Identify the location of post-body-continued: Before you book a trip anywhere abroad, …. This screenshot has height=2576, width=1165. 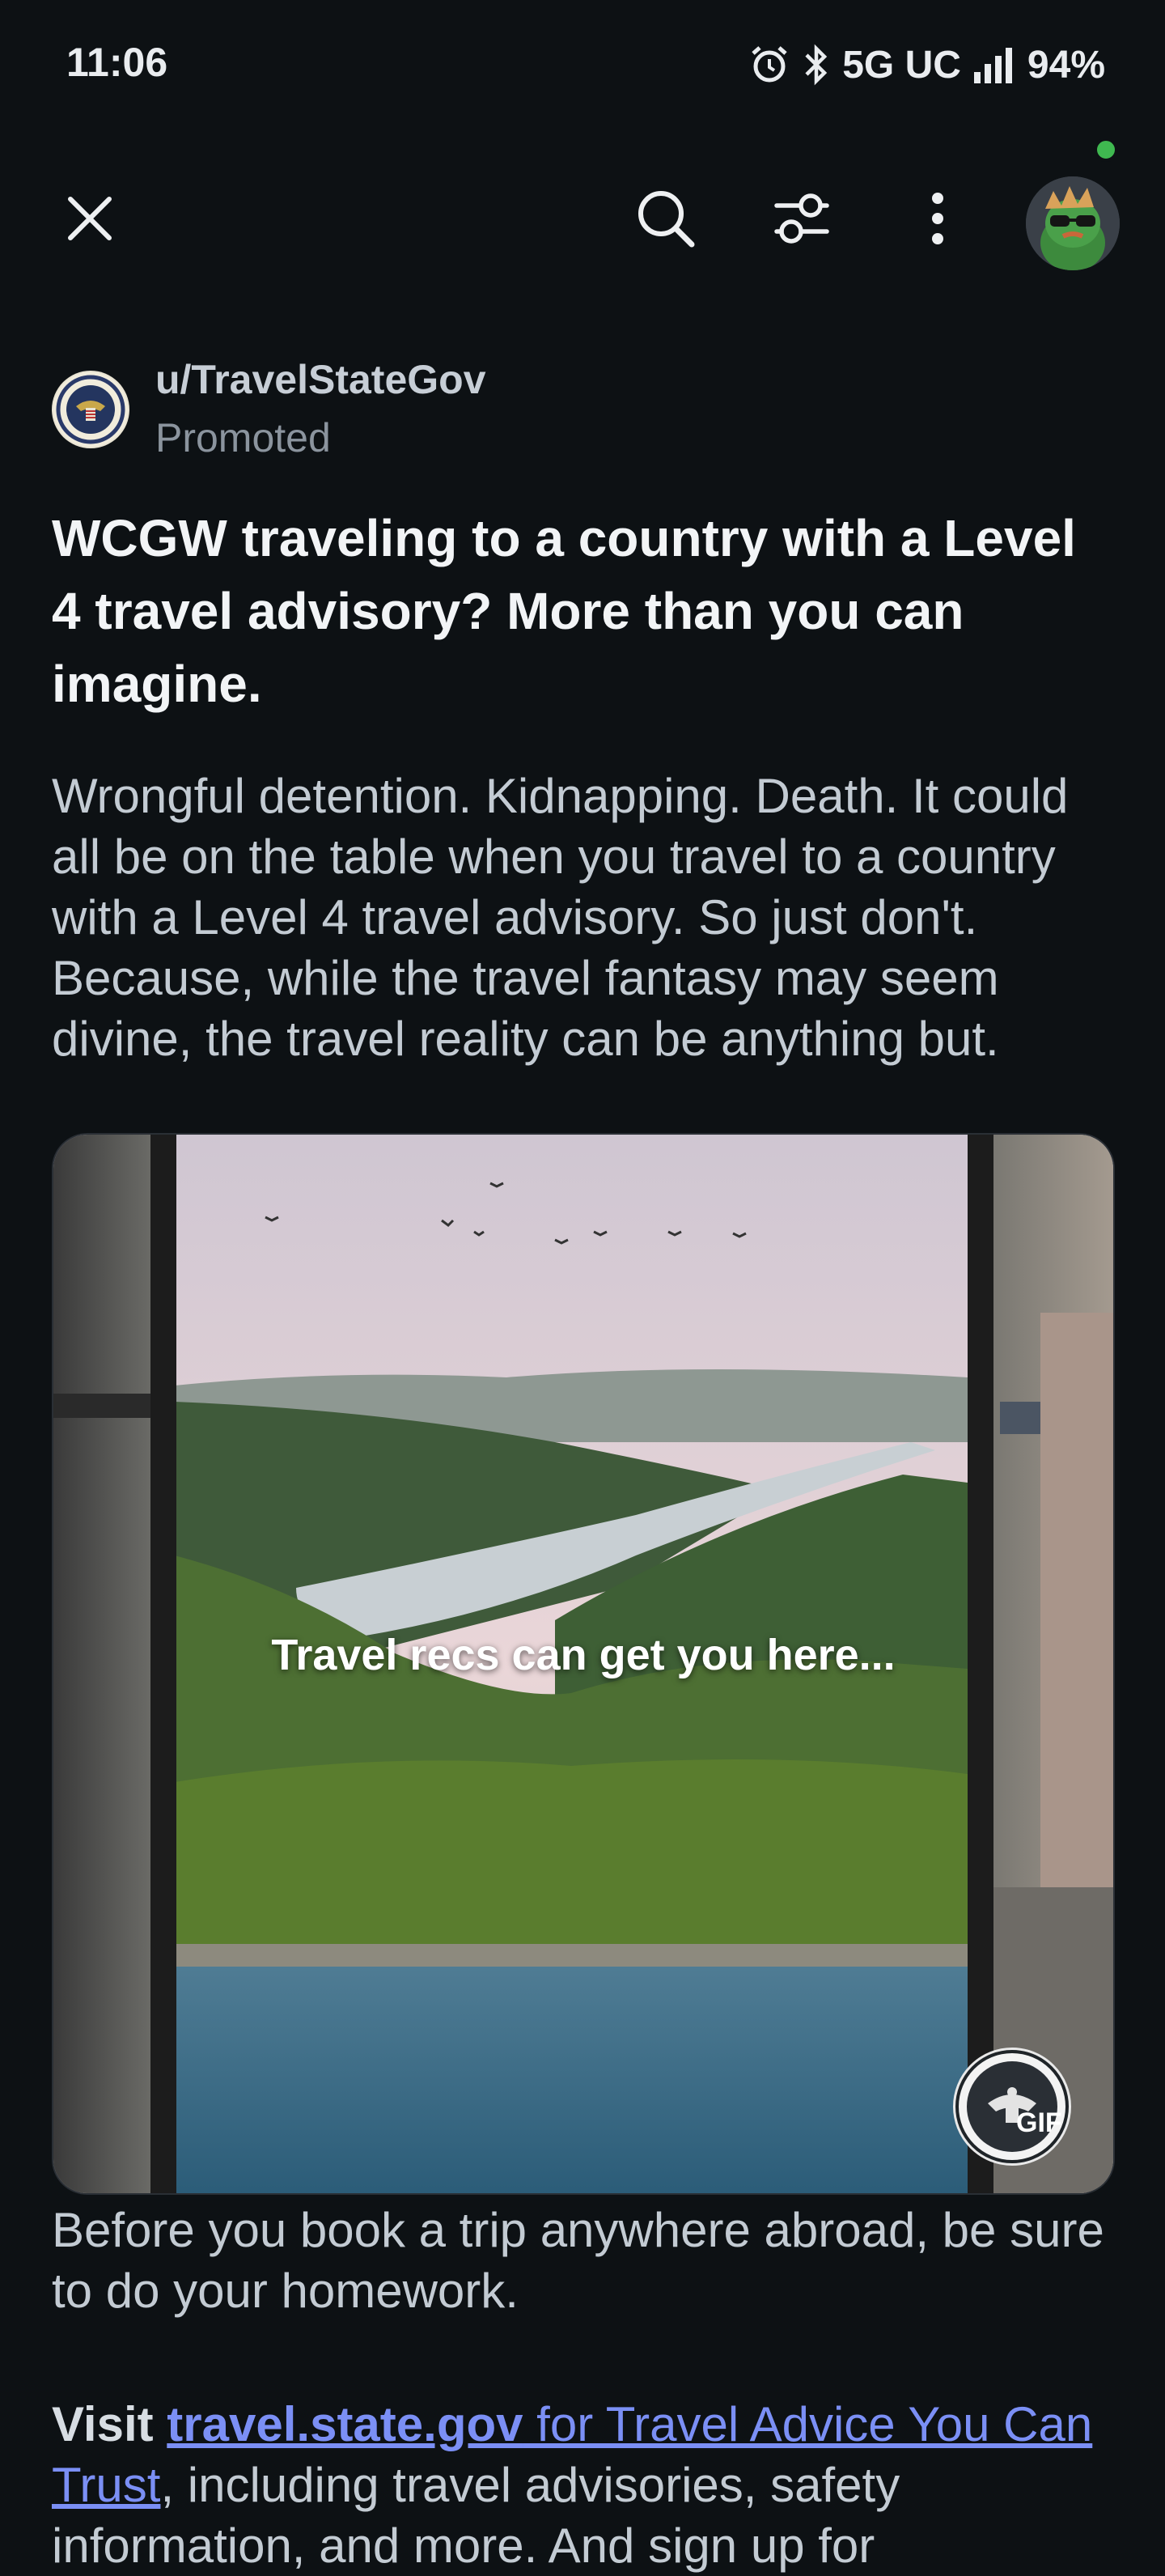
(578, 2260).